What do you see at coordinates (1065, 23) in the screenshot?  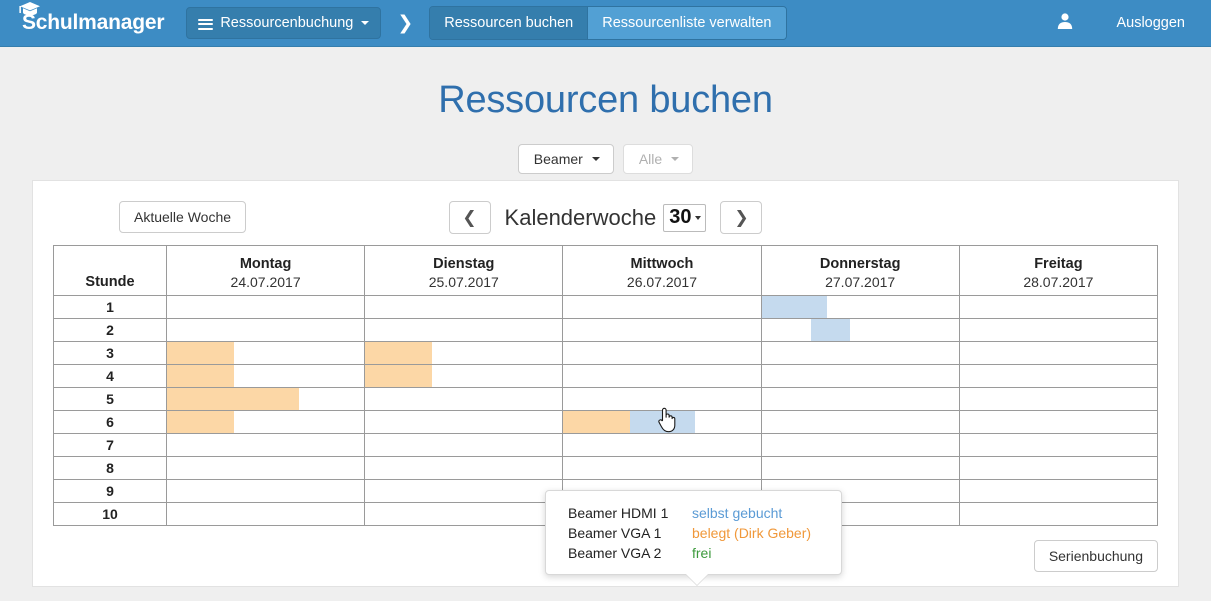 I see `user-icon` at bounding box center [1065, 23].